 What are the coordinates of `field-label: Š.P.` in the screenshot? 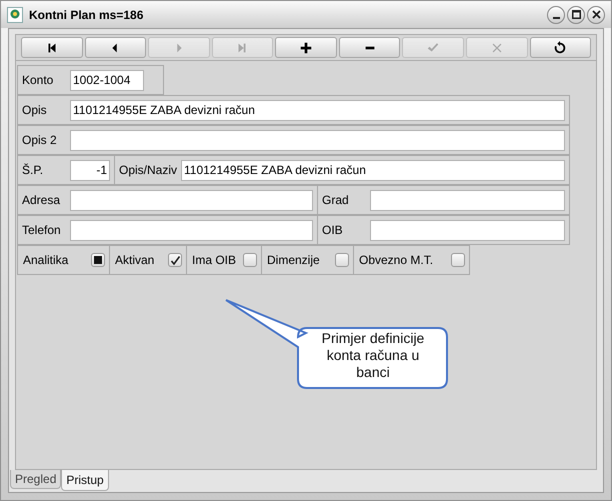 It's located at (33, 170).